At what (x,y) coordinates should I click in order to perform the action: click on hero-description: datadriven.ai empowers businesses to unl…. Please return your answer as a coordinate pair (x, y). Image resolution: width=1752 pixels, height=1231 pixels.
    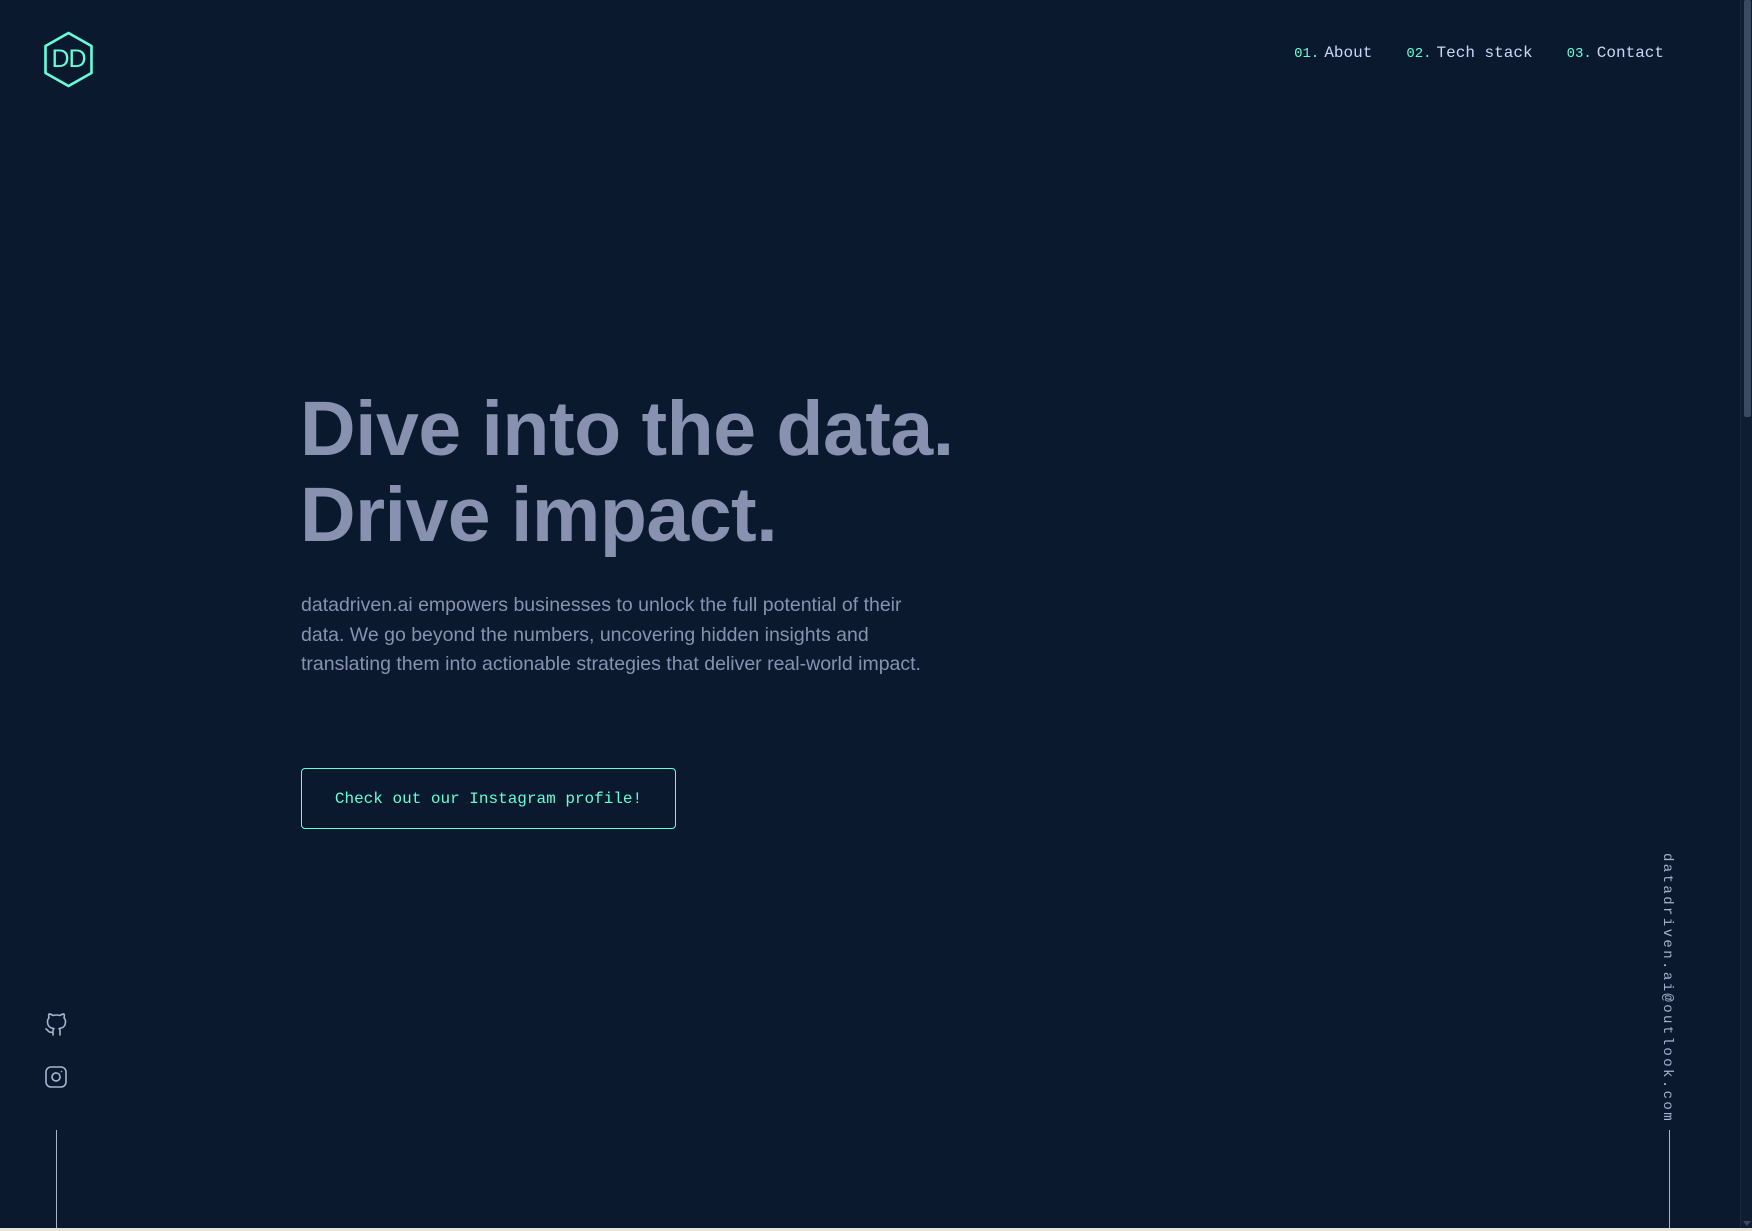
    Looking at the image, I should click on (611, 634).